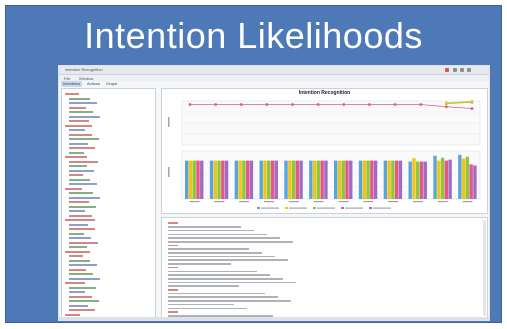 The image size is (507, 329). What do you see at coordinates (354, 208) in the screenshot?
I see `legend-label` at bounding box center [354, 208].